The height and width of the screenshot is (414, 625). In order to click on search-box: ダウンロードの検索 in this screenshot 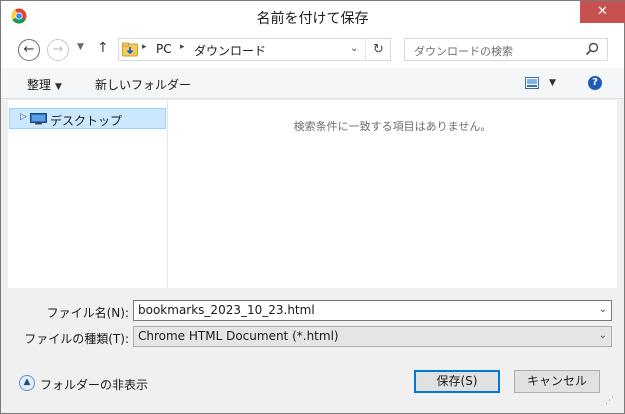, I will do `click(506, 49)`.